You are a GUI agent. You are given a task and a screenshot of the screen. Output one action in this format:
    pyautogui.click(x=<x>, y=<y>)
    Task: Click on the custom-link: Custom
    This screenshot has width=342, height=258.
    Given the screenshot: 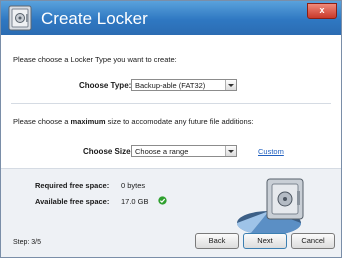 What is the action you would take?
    pyautogui.click(x=271, y=151)
    